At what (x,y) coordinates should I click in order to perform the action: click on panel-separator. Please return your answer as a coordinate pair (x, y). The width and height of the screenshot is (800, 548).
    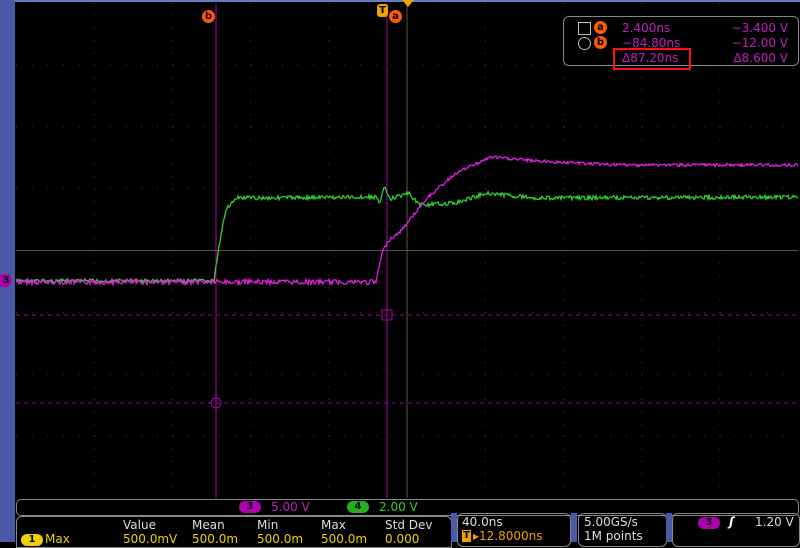
    Looking at the image, I should click on (574, 527).